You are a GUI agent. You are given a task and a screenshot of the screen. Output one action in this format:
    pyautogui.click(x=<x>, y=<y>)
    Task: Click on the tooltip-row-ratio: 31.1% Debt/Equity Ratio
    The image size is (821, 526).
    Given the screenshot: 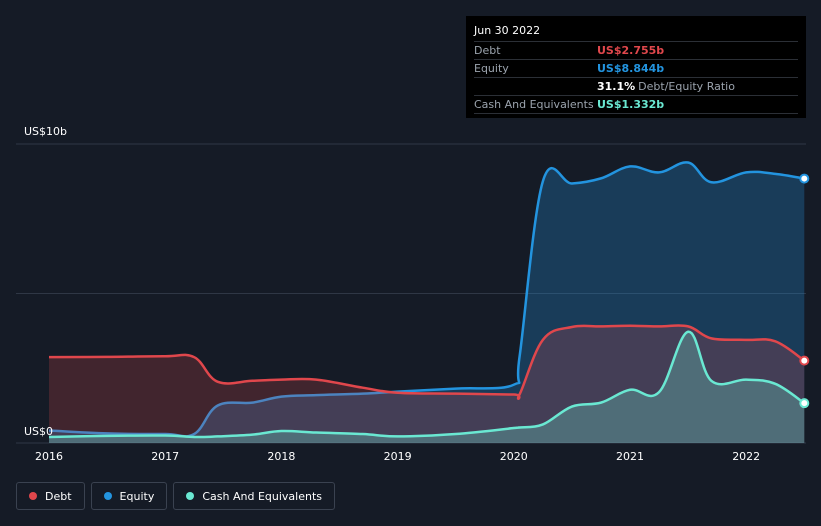 What is the action you would take?
    pyautogui.click(x=636, y=86)
    